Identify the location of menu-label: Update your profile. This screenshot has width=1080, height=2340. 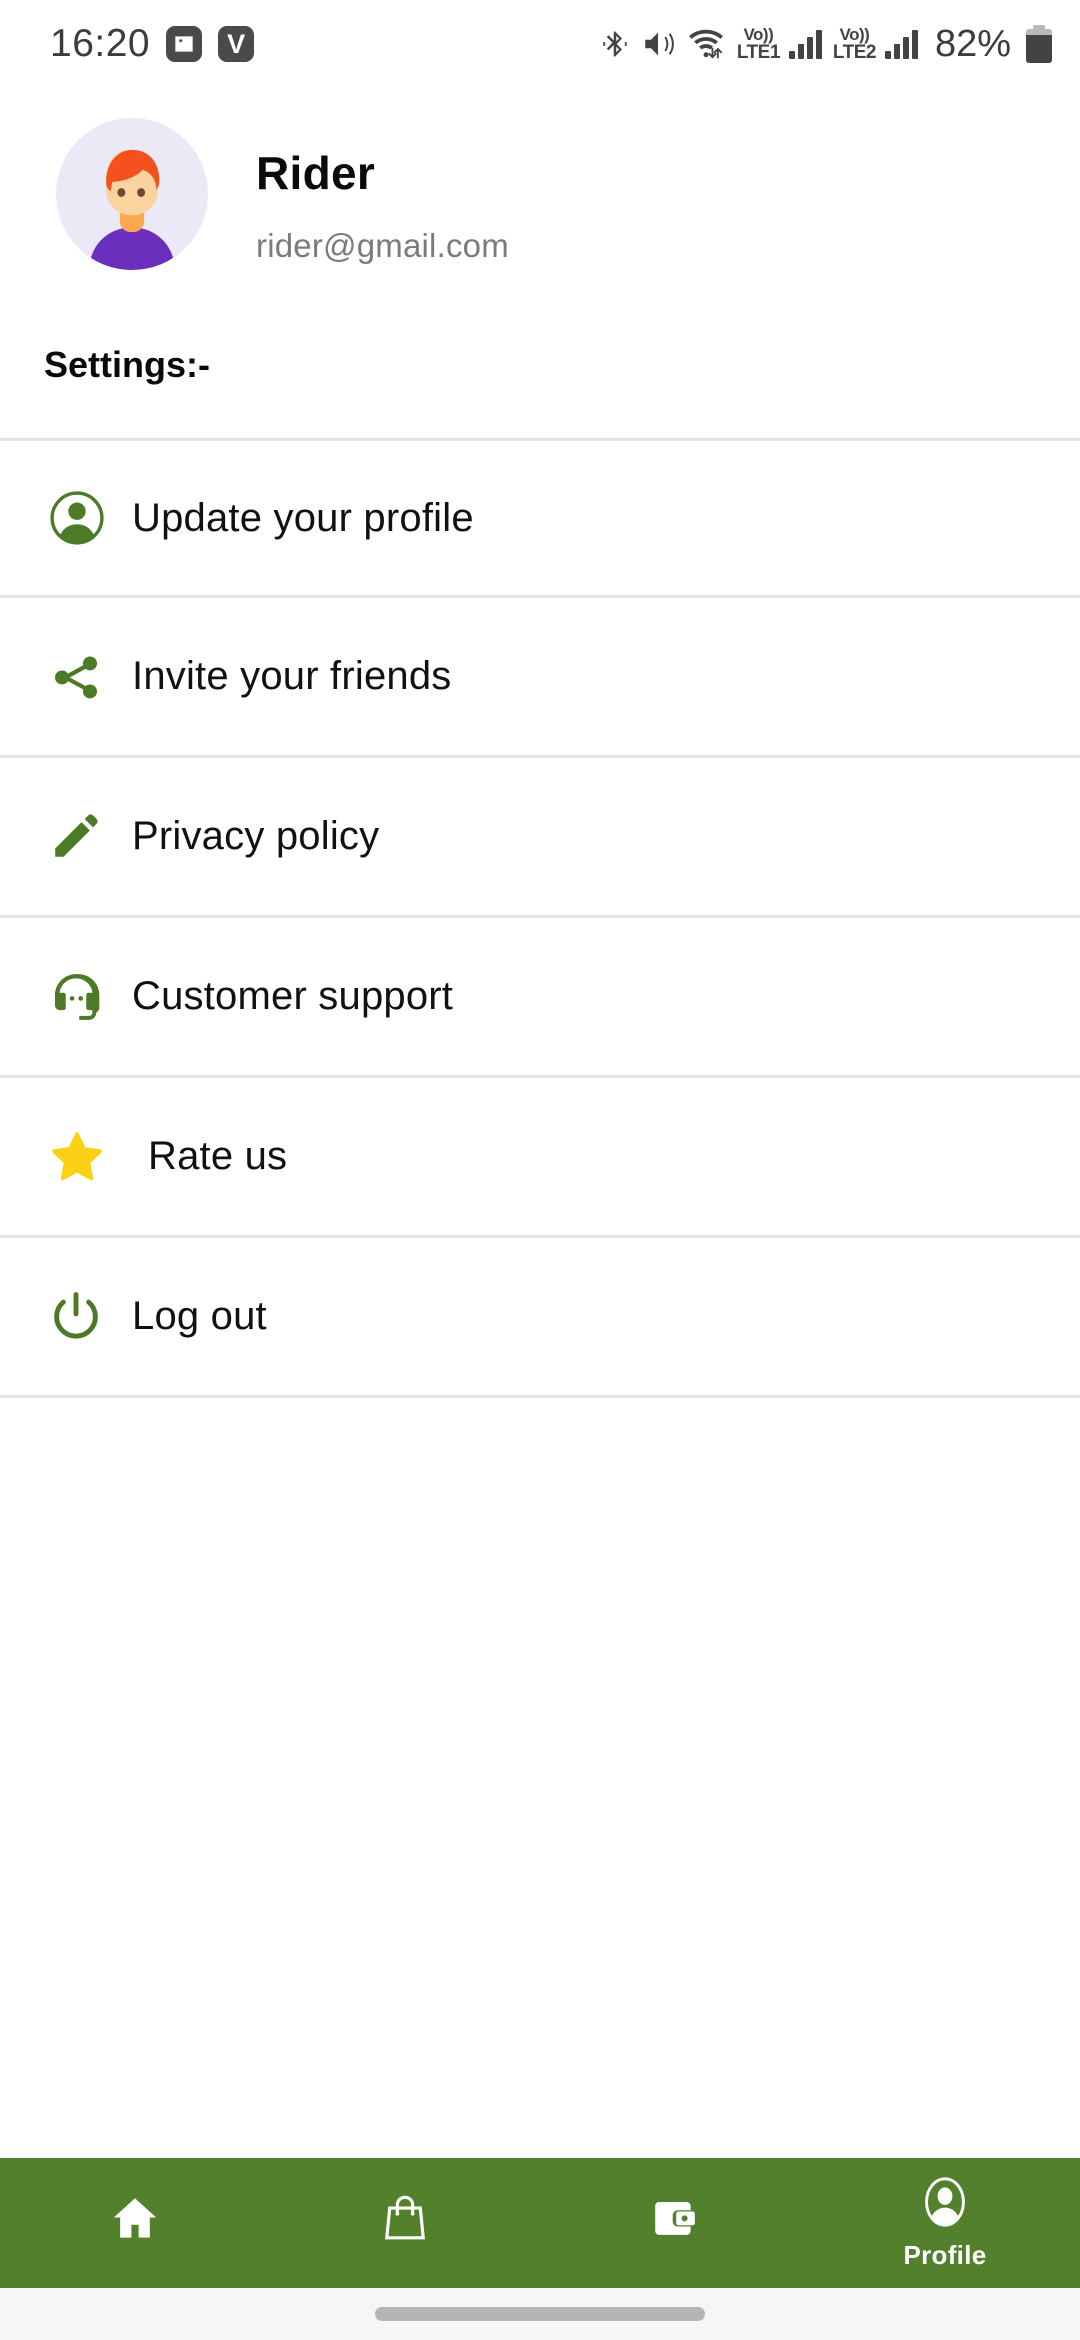
(303, 517).